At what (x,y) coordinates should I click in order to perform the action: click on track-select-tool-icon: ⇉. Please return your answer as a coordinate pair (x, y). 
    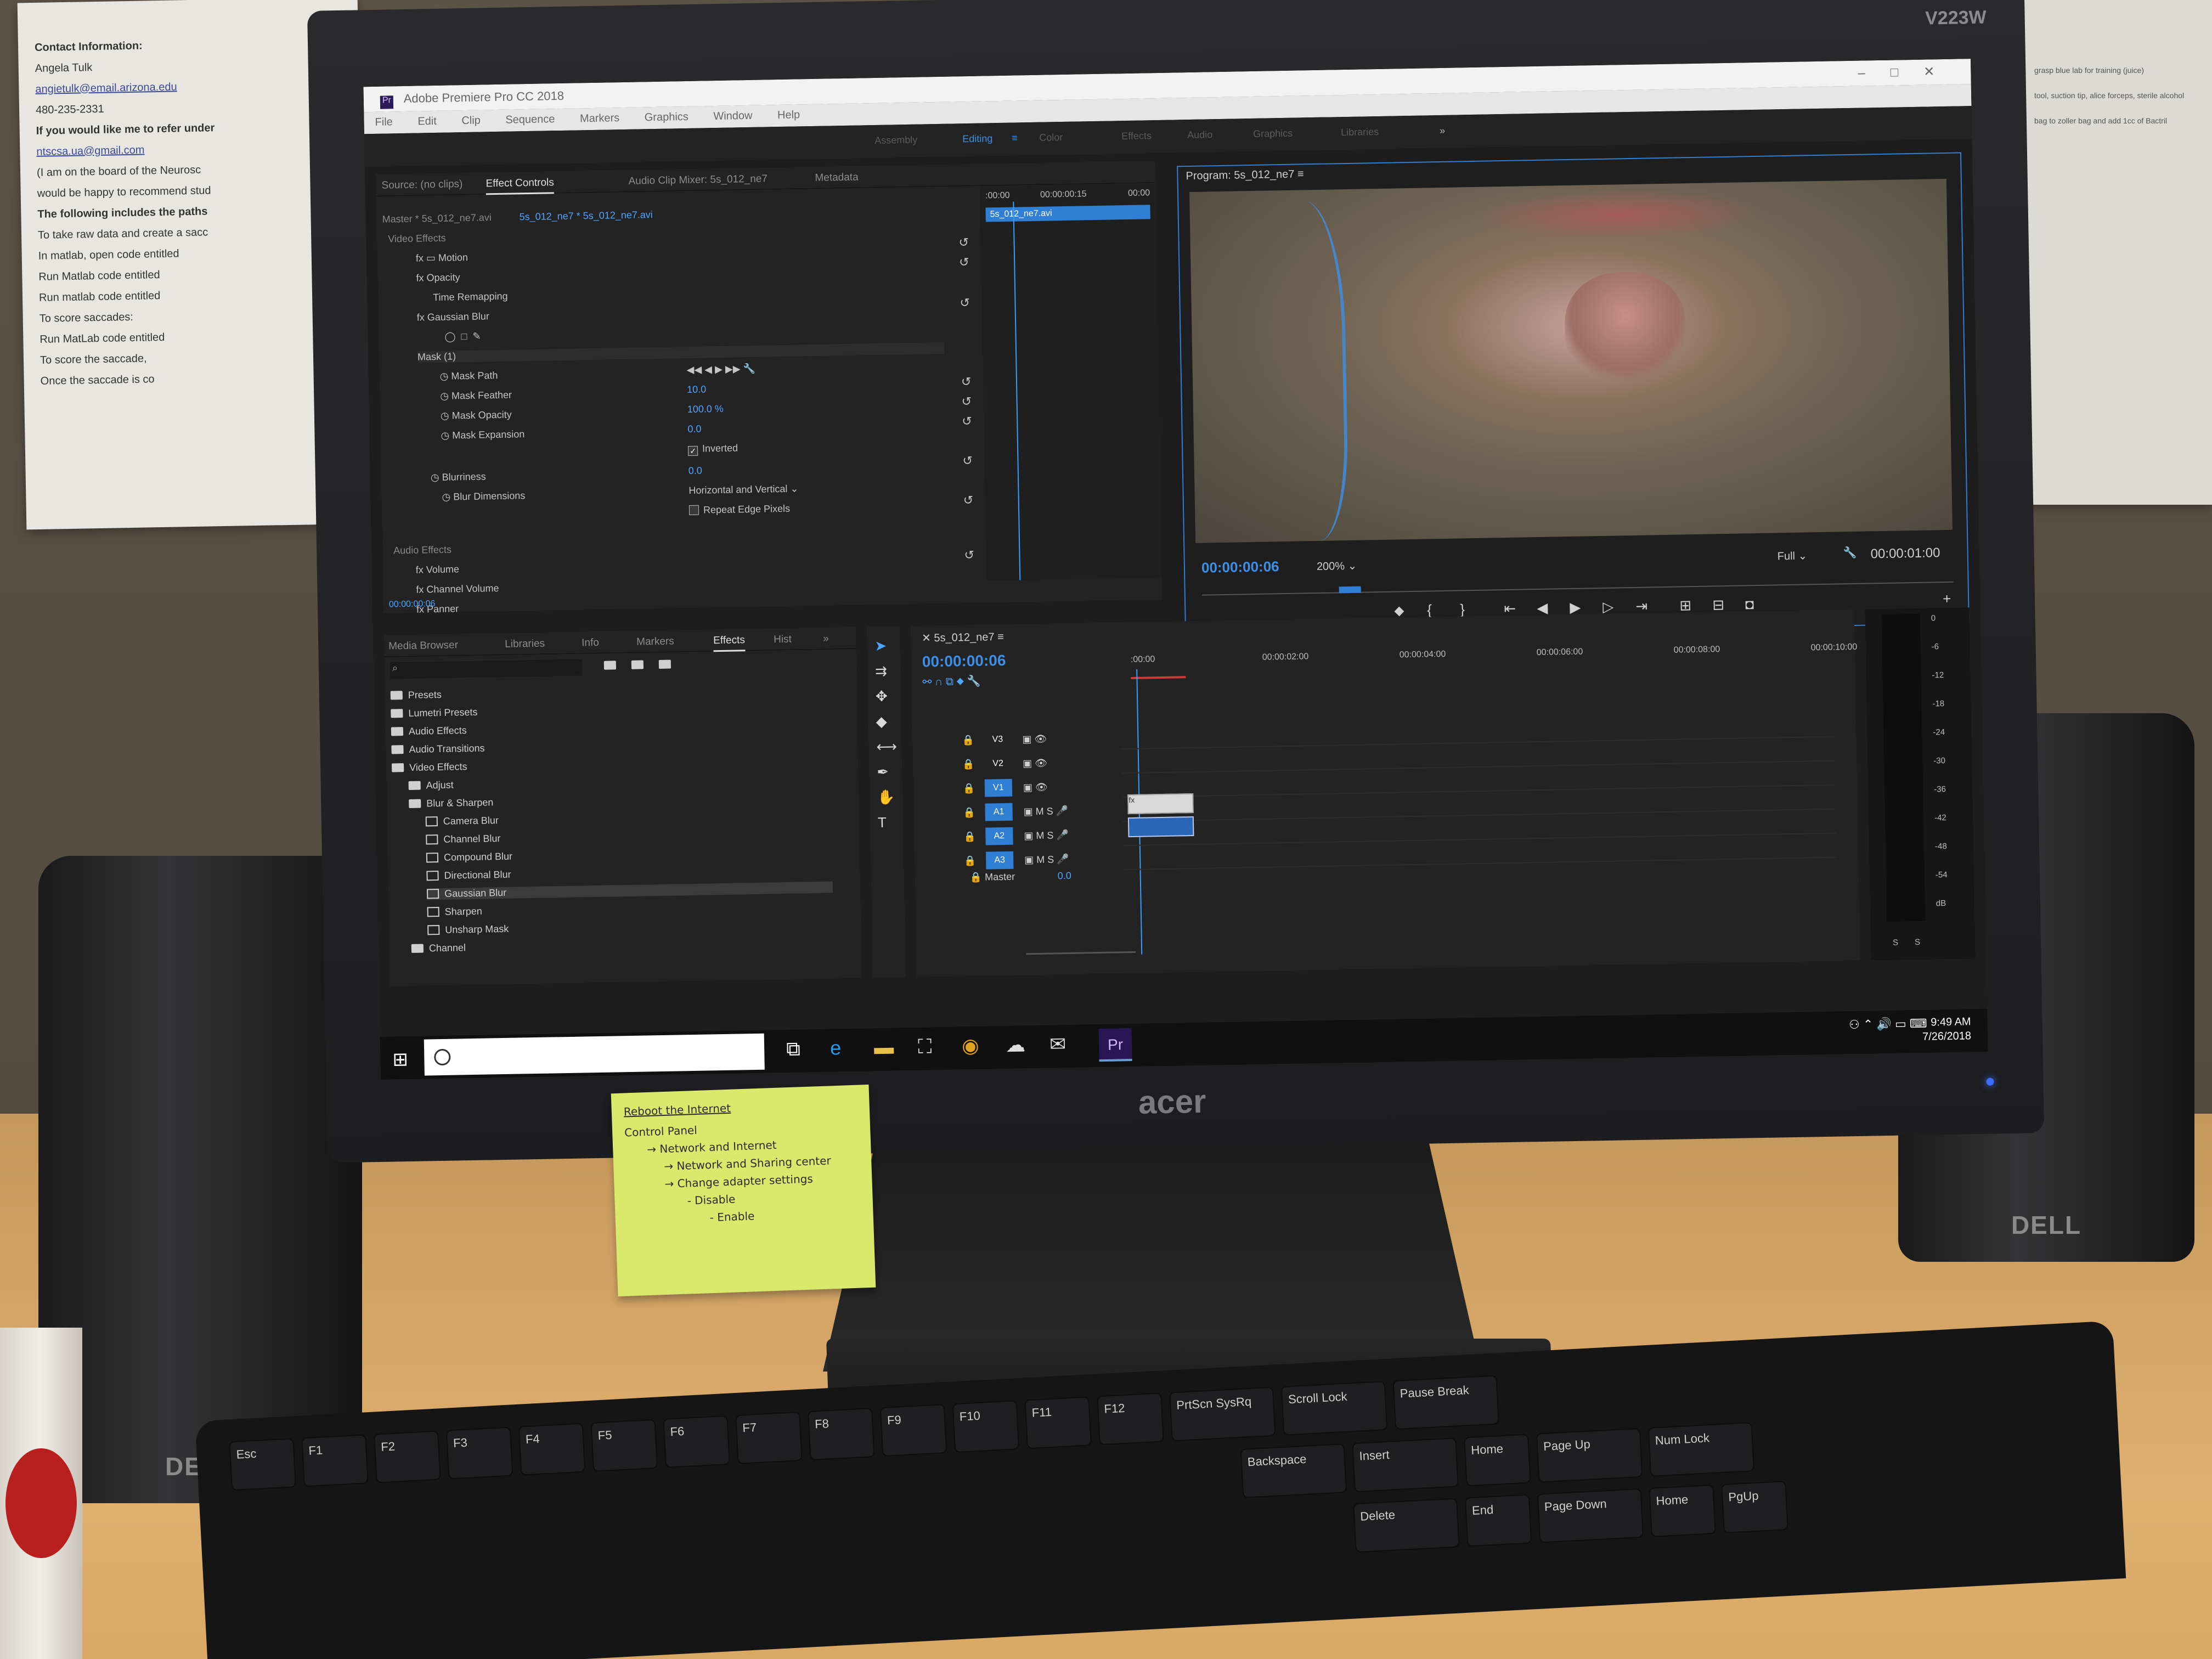
    Looking at the image, I should click on (881, 672).